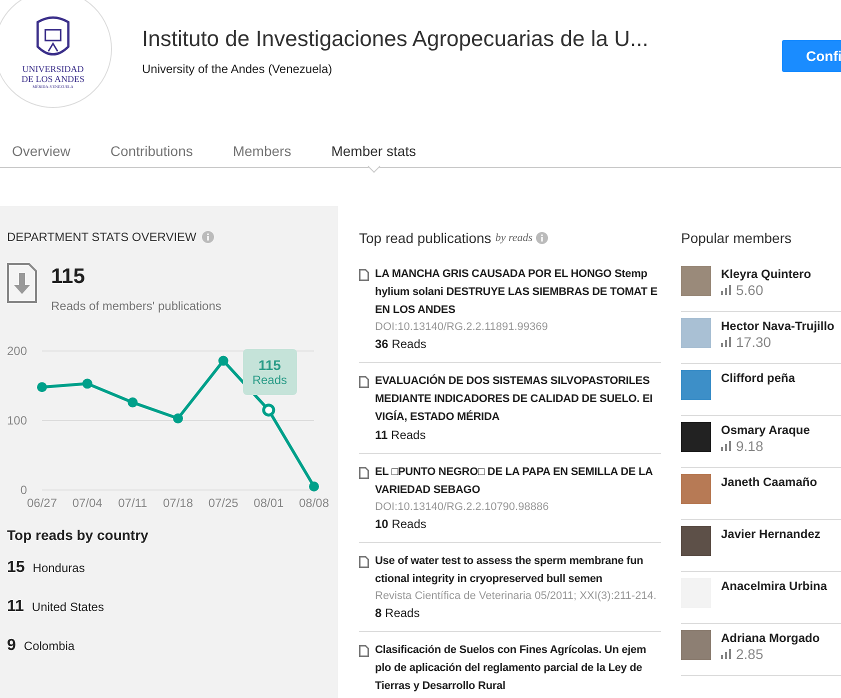 The width and height of the screenshot is (841, 698). What do you see at coordinates (373, 158) in the screenshot?
I see `tab: Member stats` at bounding box center [373, 158].